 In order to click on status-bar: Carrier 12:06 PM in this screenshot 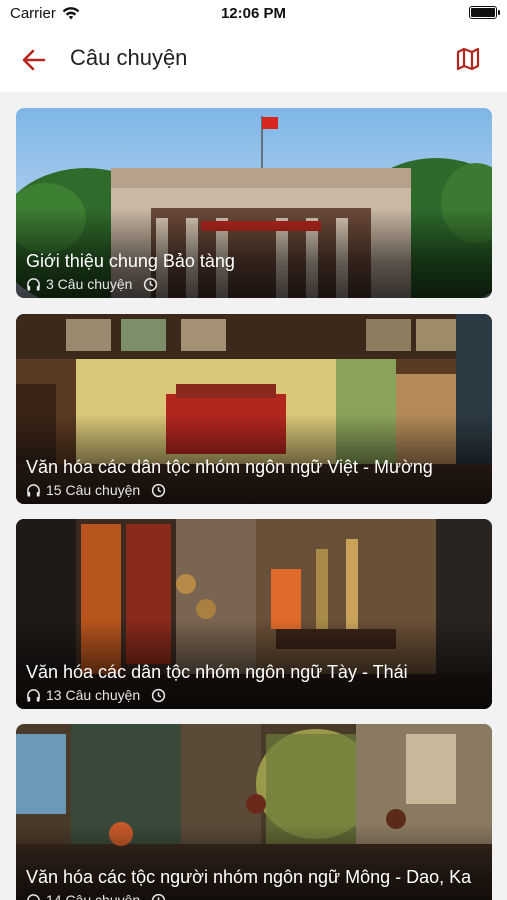, I will do `click(253, 14)`.